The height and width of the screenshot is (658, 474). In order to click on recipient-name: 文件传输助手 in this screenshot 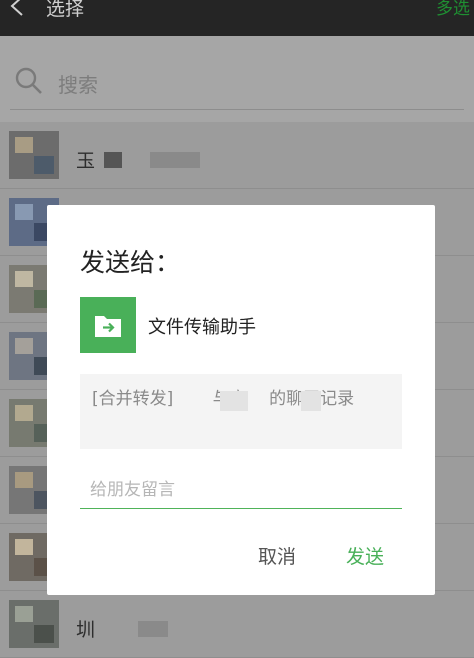, I will do `click(202, 327)`.